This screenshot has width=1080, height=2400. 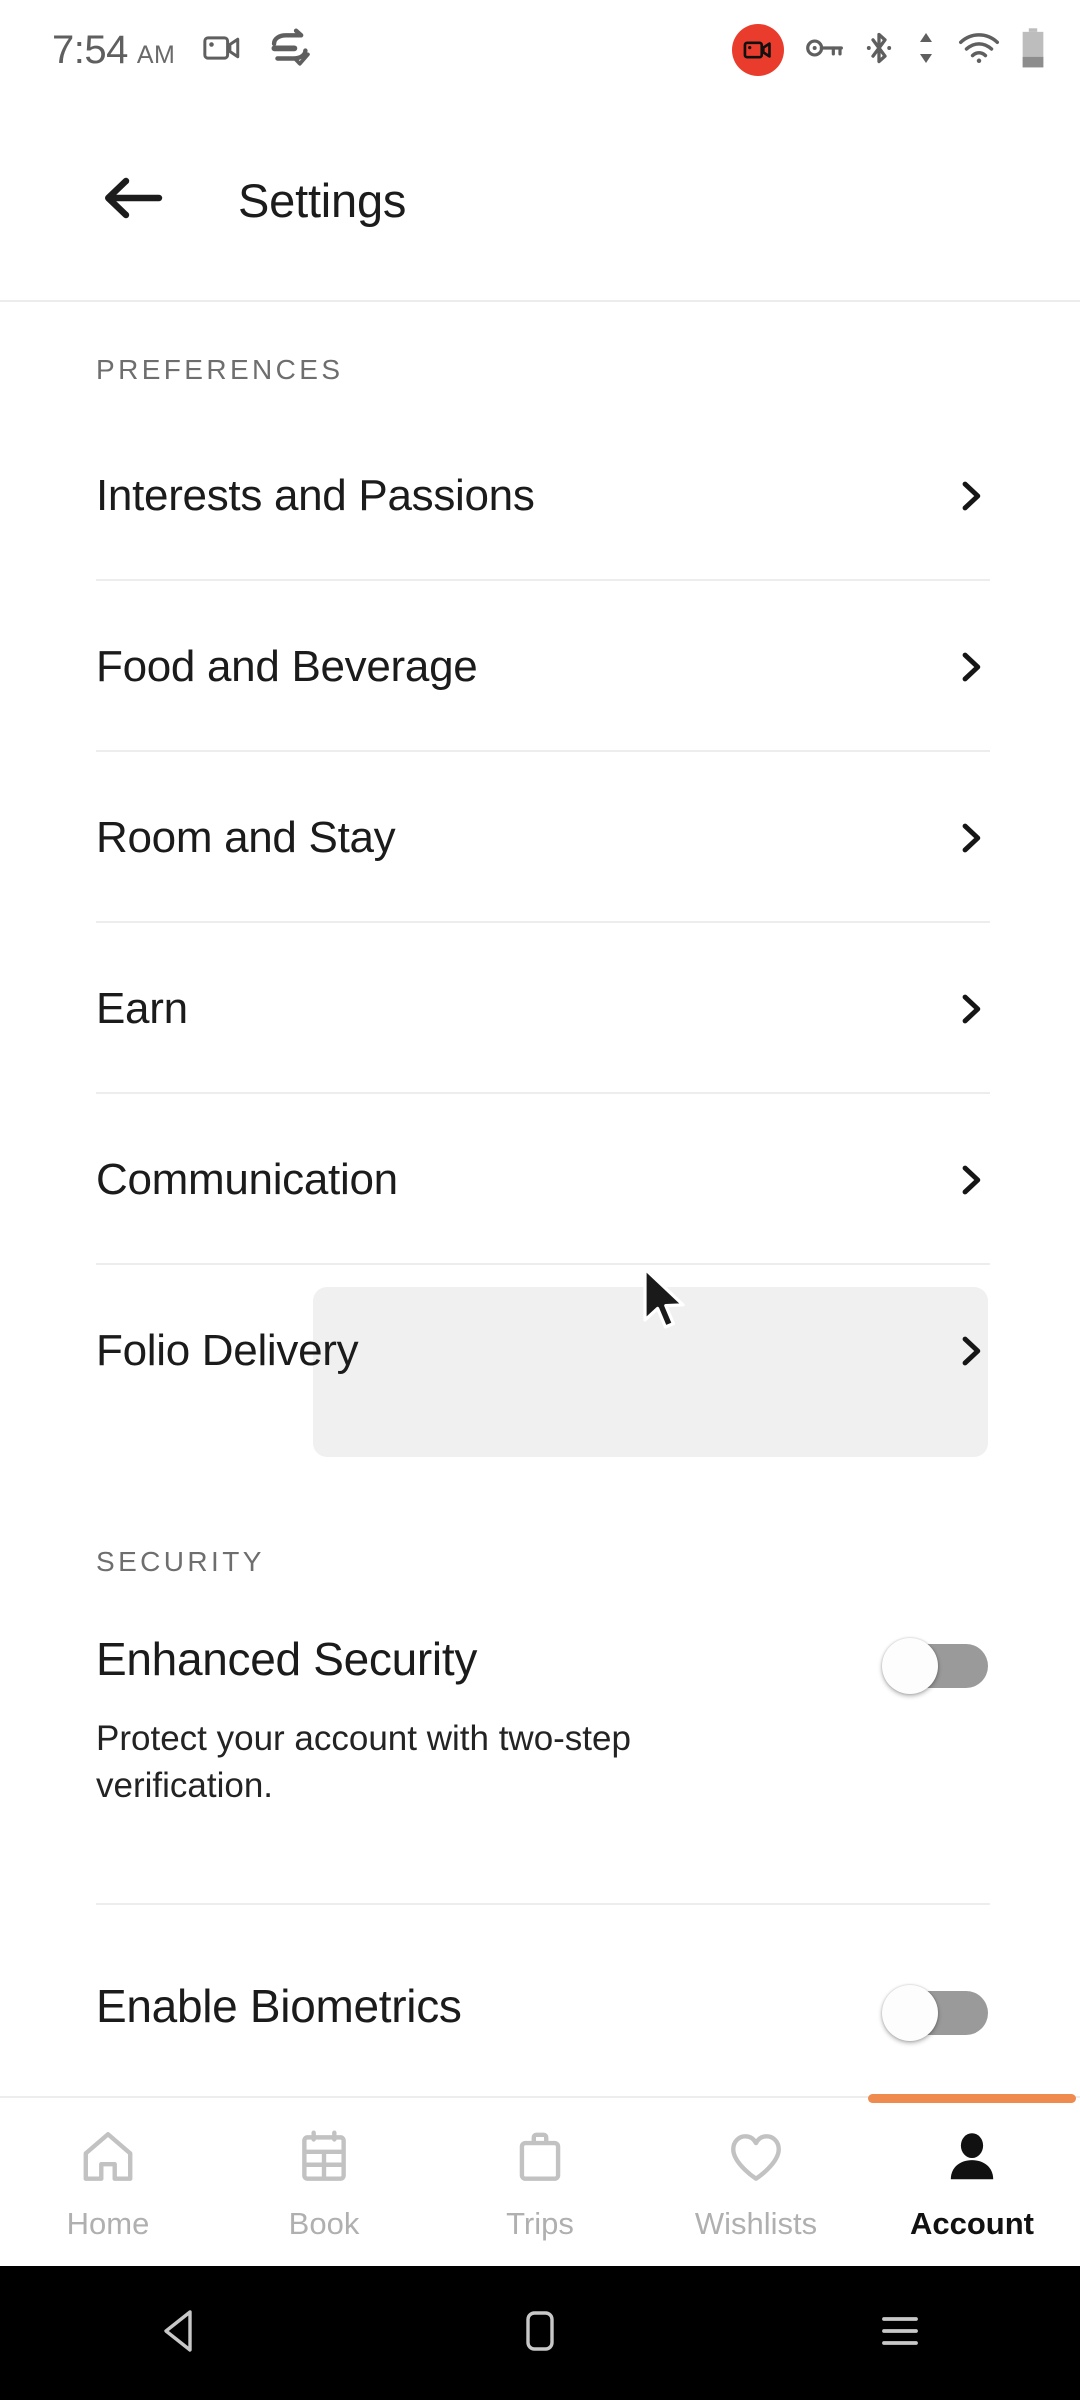 I want to click on back-button, so click(x=133, y=200).